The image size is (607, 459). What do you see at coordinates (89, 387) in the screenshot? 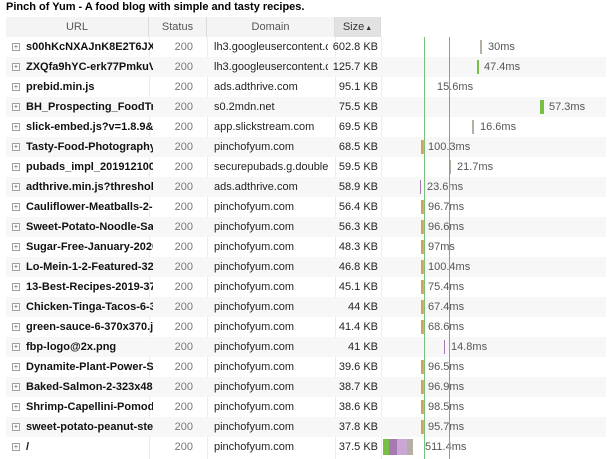
I see `request-url: Baked-Salmon-2-323x48` at bounding box center [89, 387].